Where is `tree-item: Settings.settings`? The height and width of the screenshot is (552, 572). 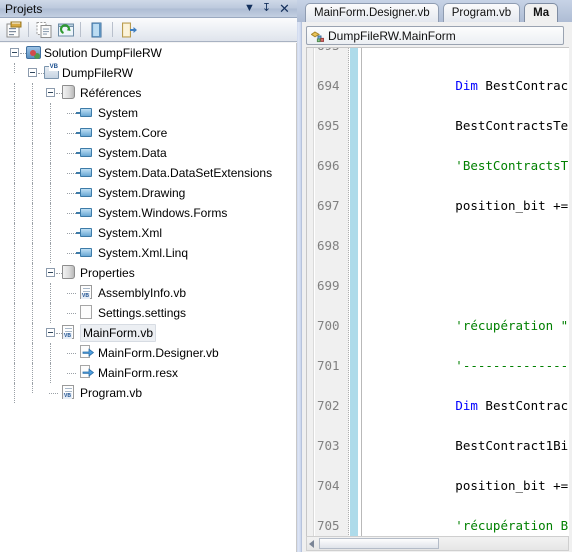 tree-item: Settings.settings is located at coordinates (148, 313).